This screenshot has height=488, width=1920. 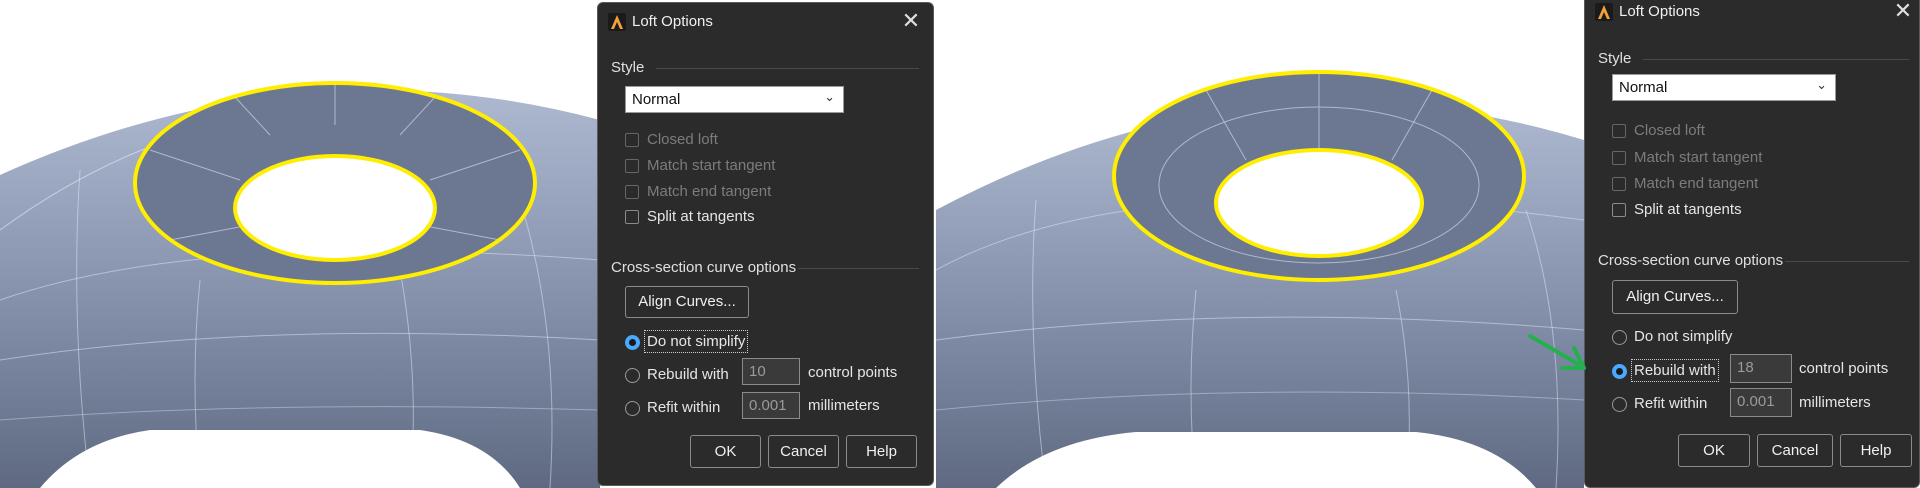 I want to click on control-points-input: 18, so click(x=1761, y=368).